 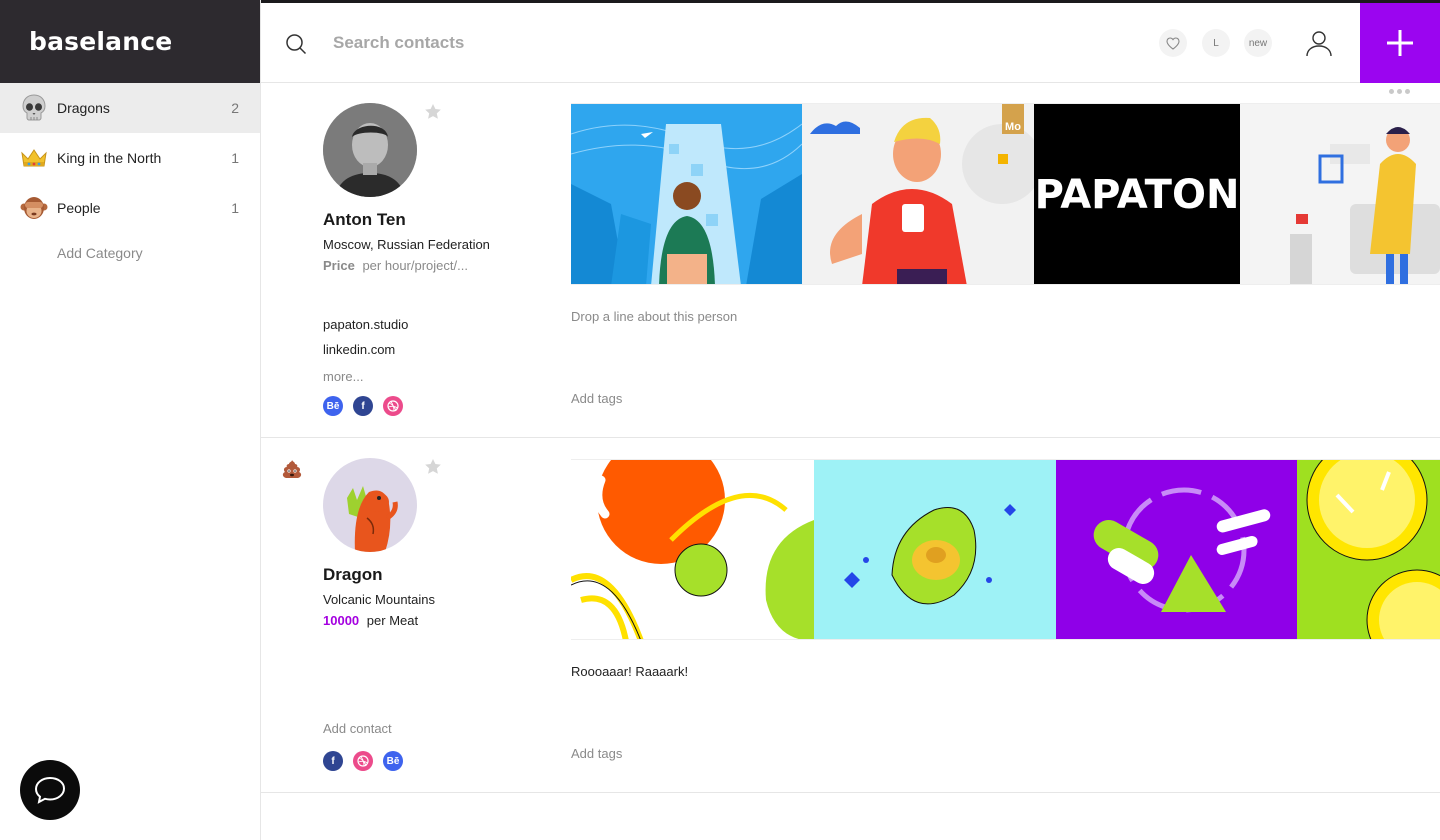 What do you see at coordinates (1399, 91) in the screenshot?
I see `more-options-icon` at bounding box center [1399, 91].